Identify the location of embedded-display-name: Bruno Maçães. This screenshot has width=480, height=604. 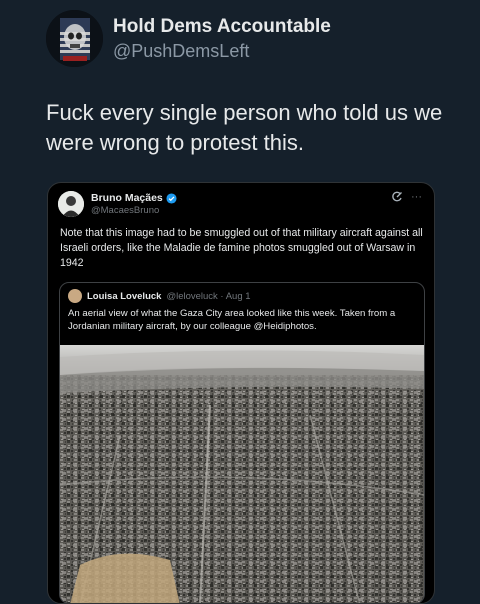
(127, 198).